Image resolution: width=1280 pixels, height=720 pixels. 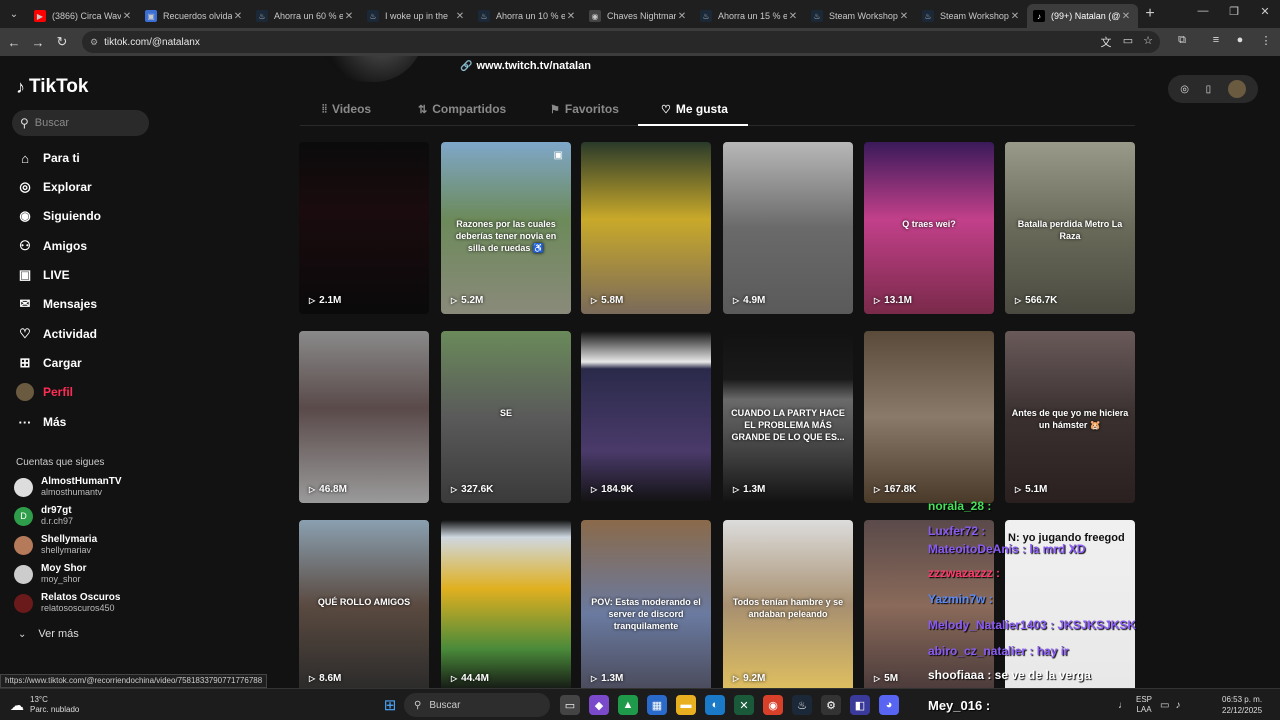 I want to click on profile-link: 🔗 www.twitch.tv/natalan, so click(x=525, y=66).